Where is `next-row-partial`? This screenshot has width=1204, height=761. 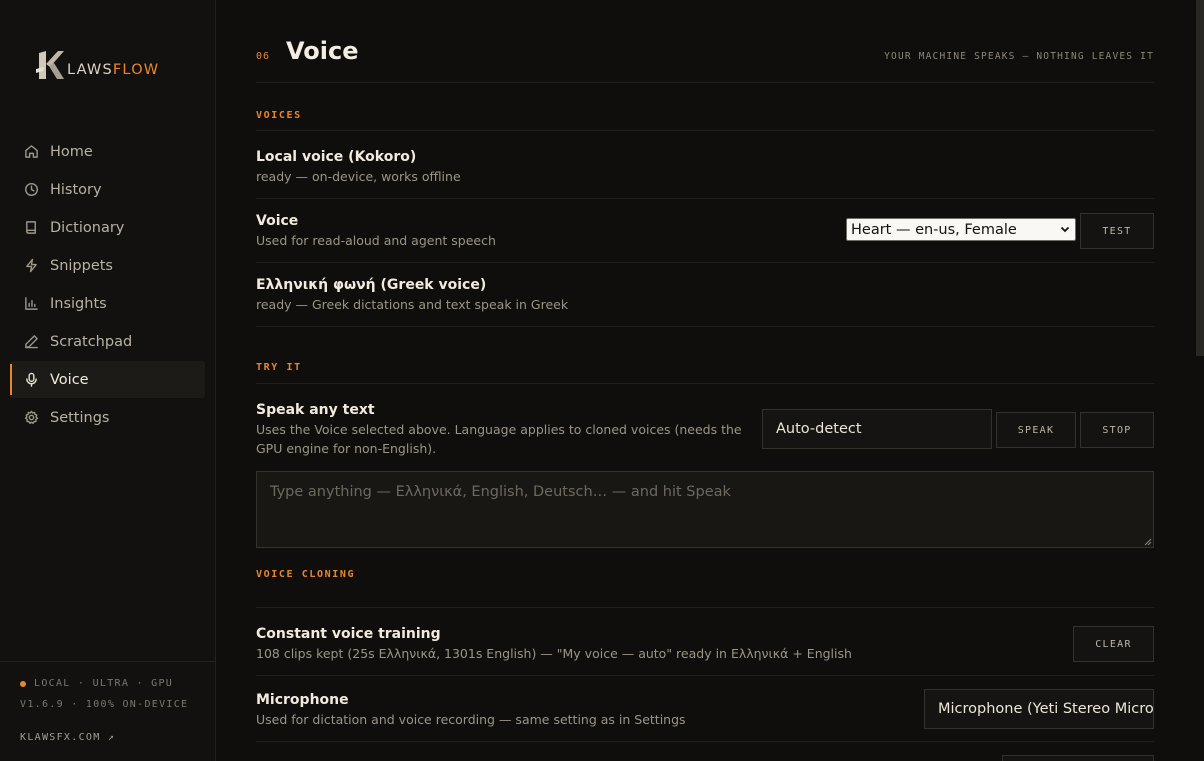
next-row-partial is located at coordinates (705, 751).